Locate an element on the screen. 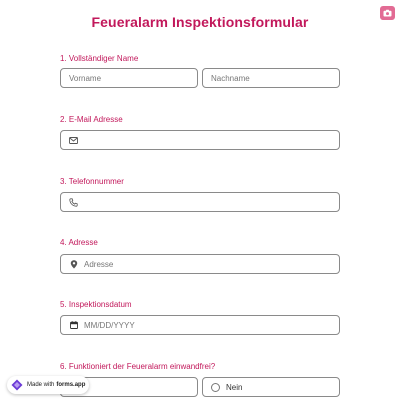  option-no: Nein is located at coordinates (271, 387).